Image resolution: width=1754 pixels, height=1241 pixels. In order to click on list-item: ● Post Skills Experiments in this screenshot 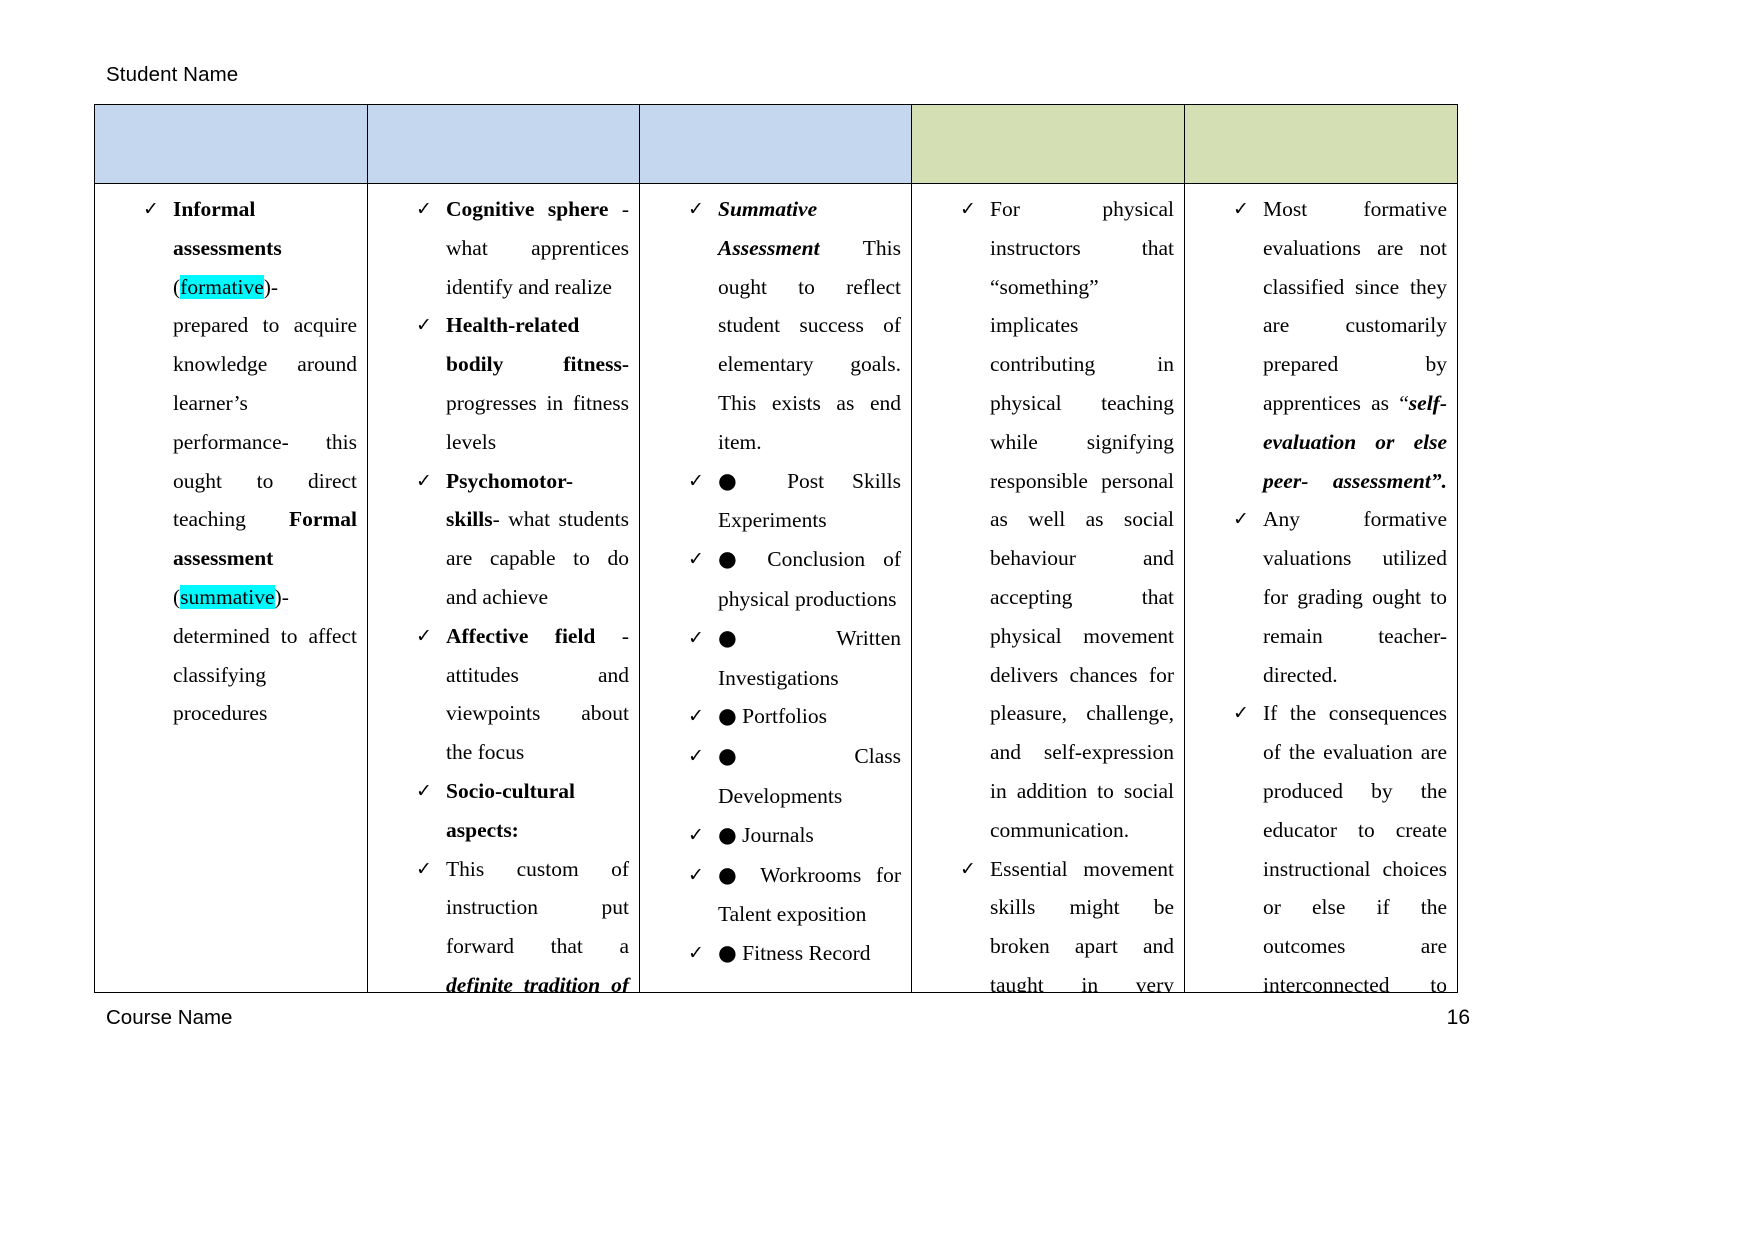, I will do `click(773, 501)`.